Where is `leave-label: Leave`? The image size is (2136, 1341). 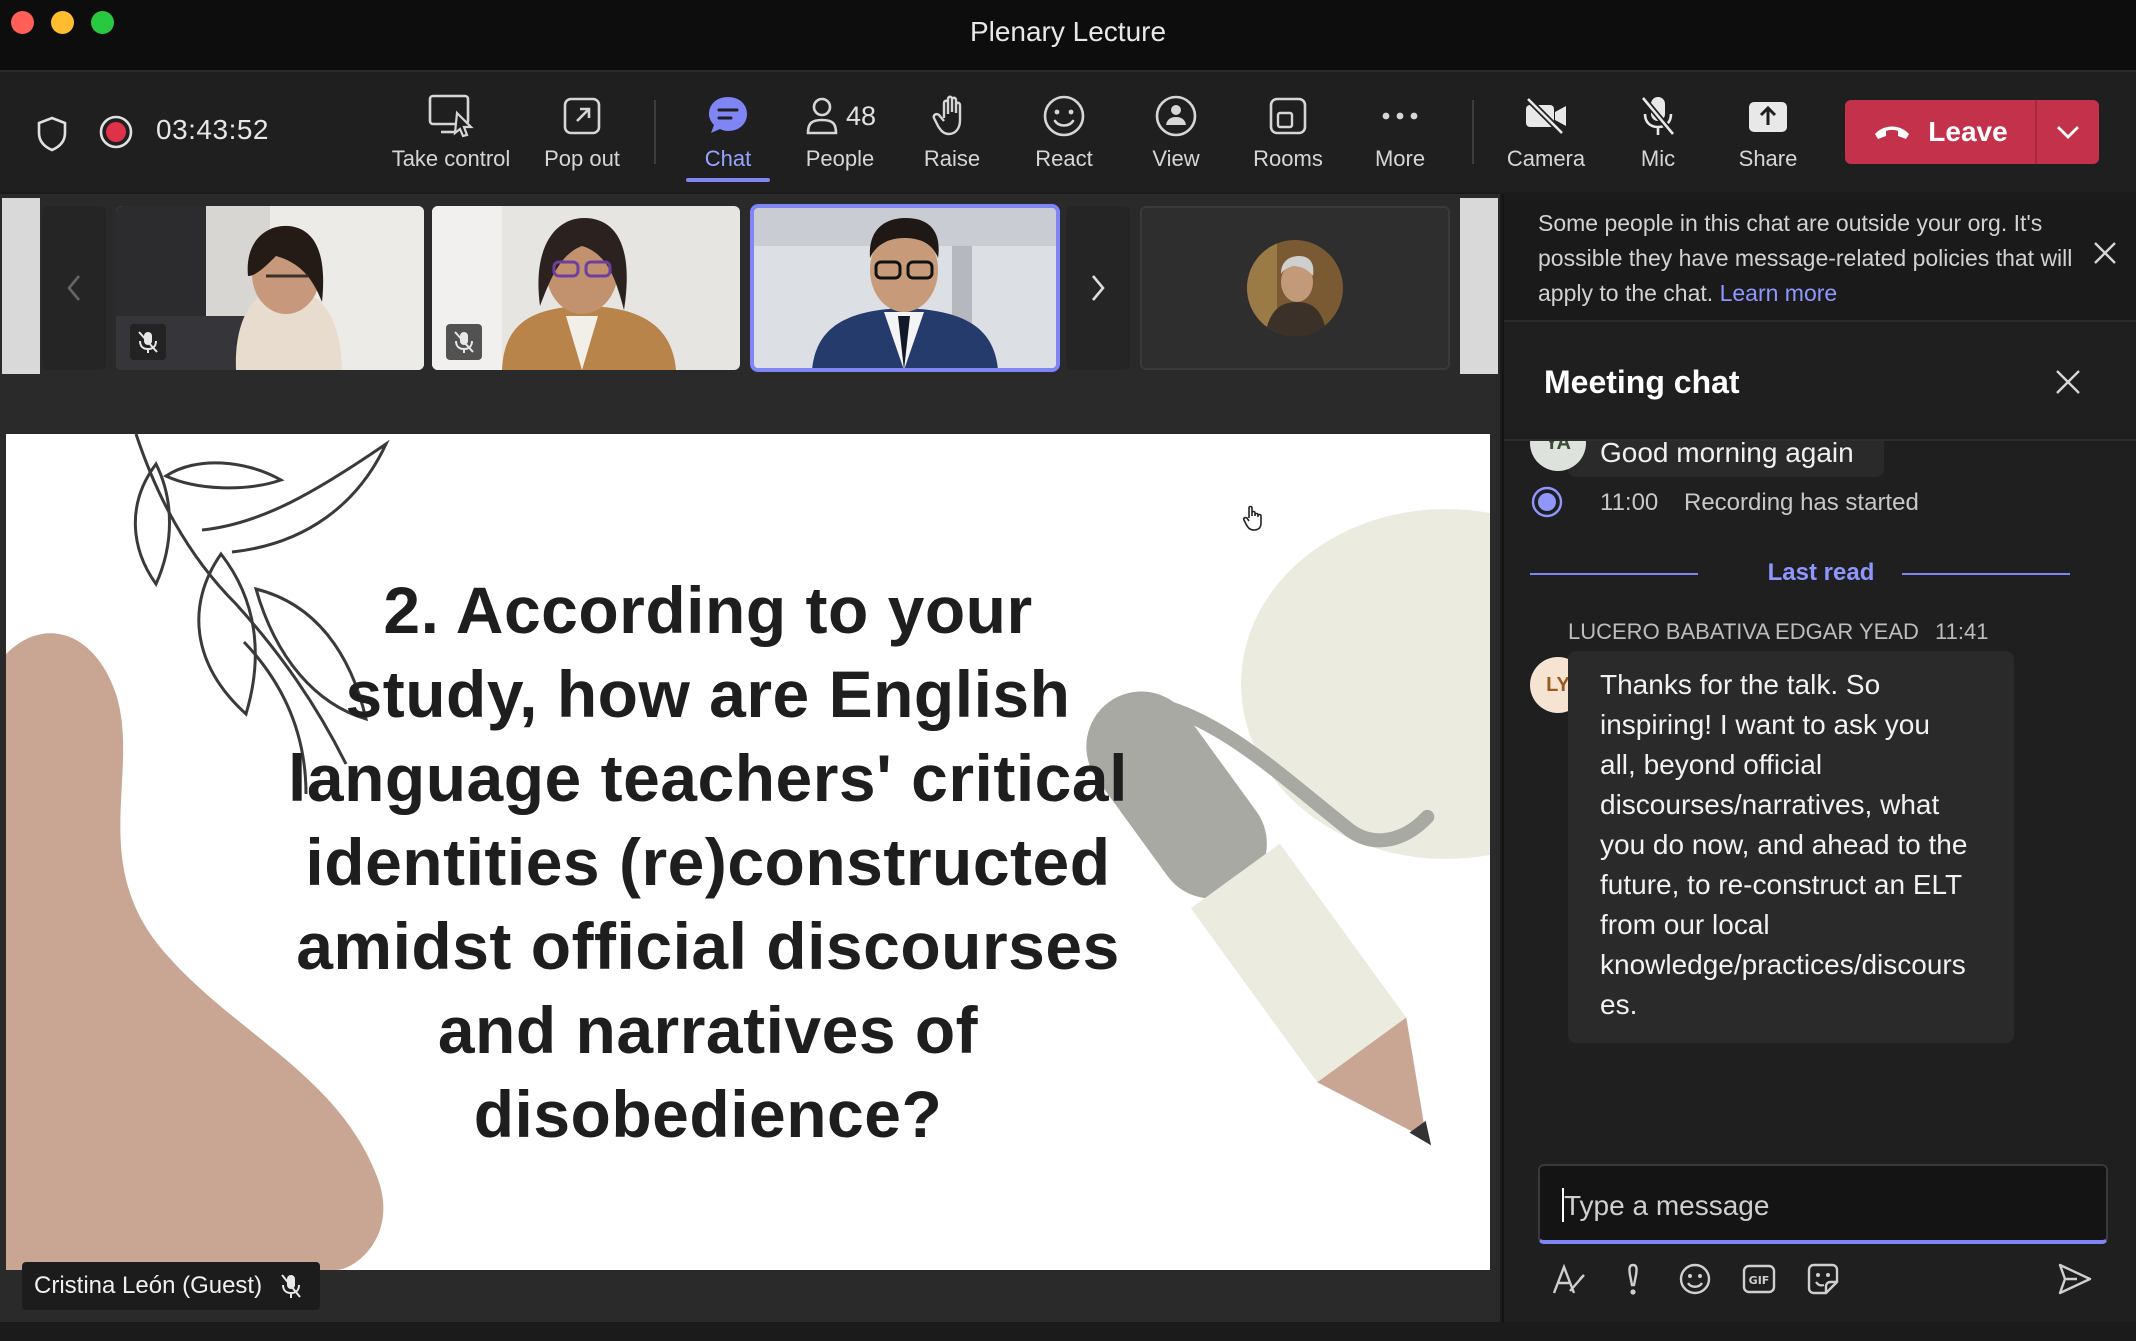 leave-label: Leave is located at coordinates (1968, 131).